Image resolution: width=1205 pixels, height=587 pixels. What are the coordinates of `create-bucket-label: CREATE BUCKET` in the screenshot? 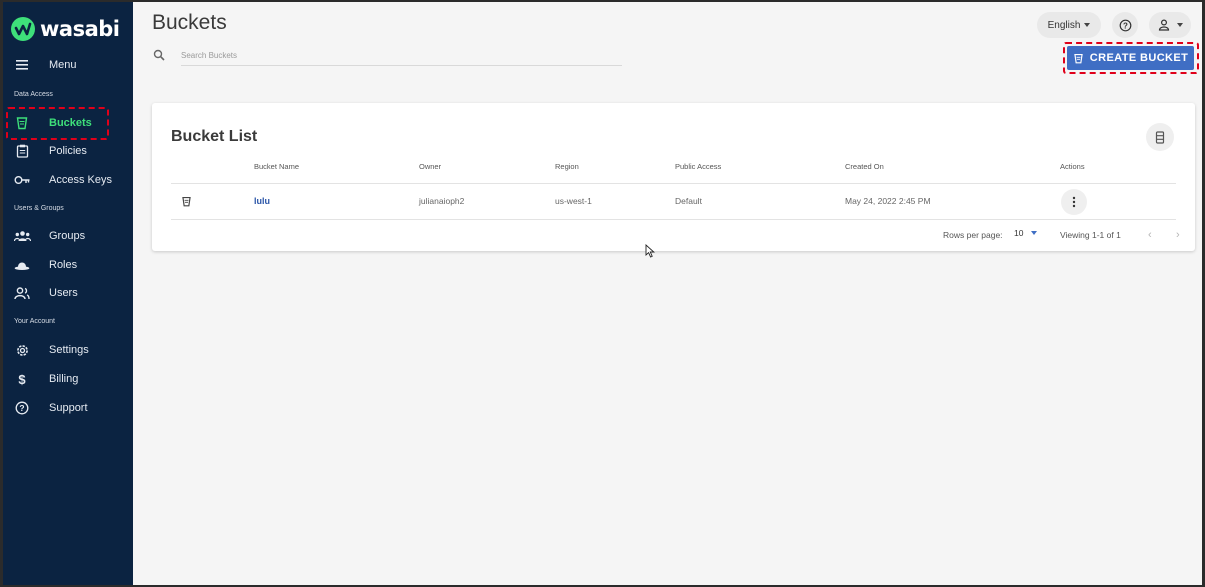 It's located at (1139, 58).